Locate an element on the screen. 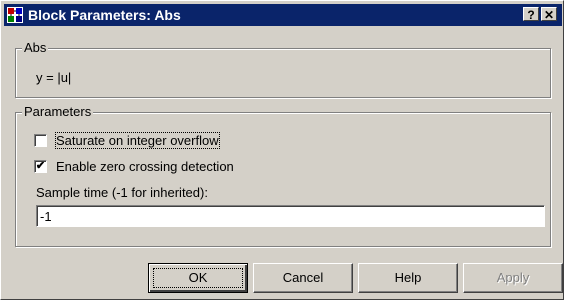 Image resolution: width=564 pixels, height=300 pixels. zero-crossing-label: Enable zero crossing detection is located at coordinates (145, 166).